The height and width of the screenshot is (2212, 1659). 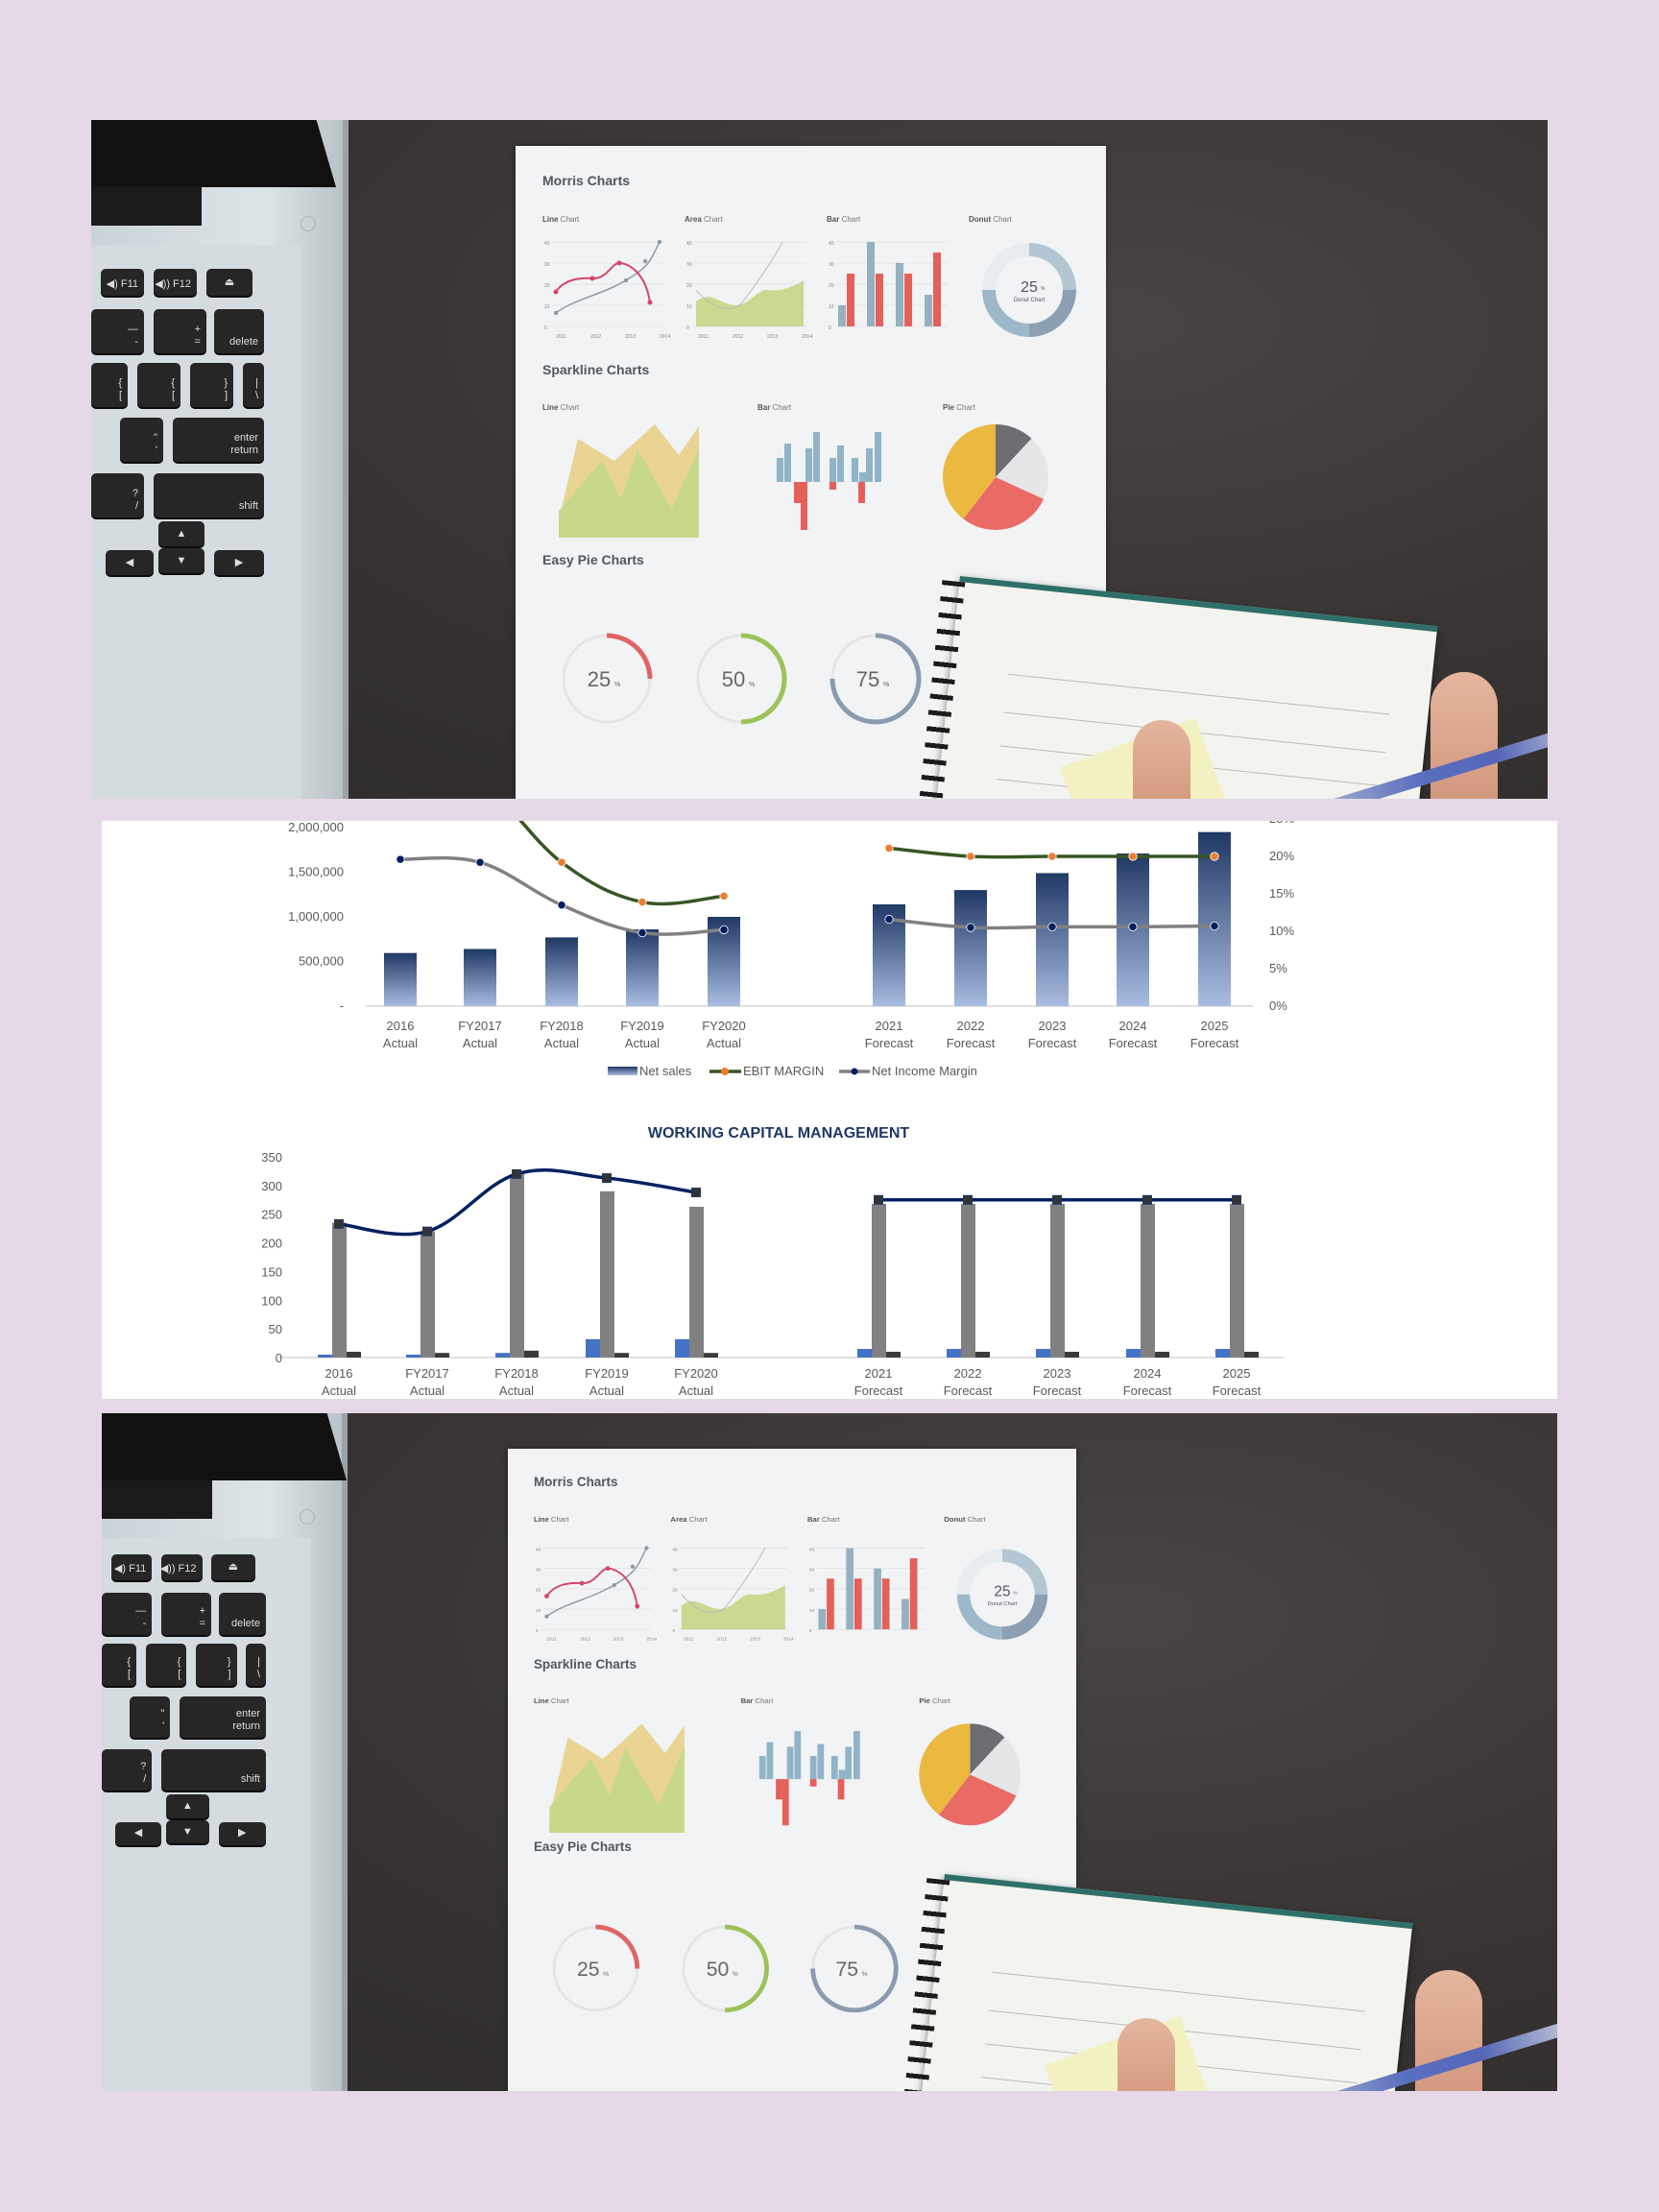 I want to click on morris-bar-chart: 40 30 20 10 0, so click(x=889, y=286).